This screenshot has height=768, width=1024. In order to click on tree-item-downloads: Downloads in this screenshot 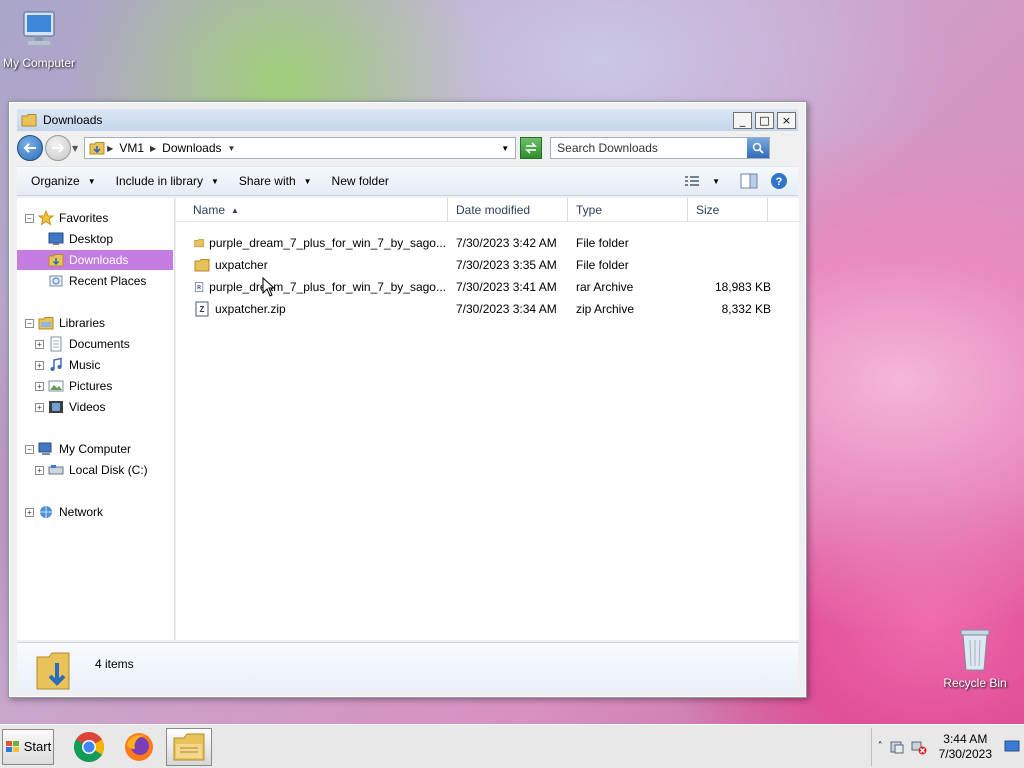, I will do `click(95, 260)`.